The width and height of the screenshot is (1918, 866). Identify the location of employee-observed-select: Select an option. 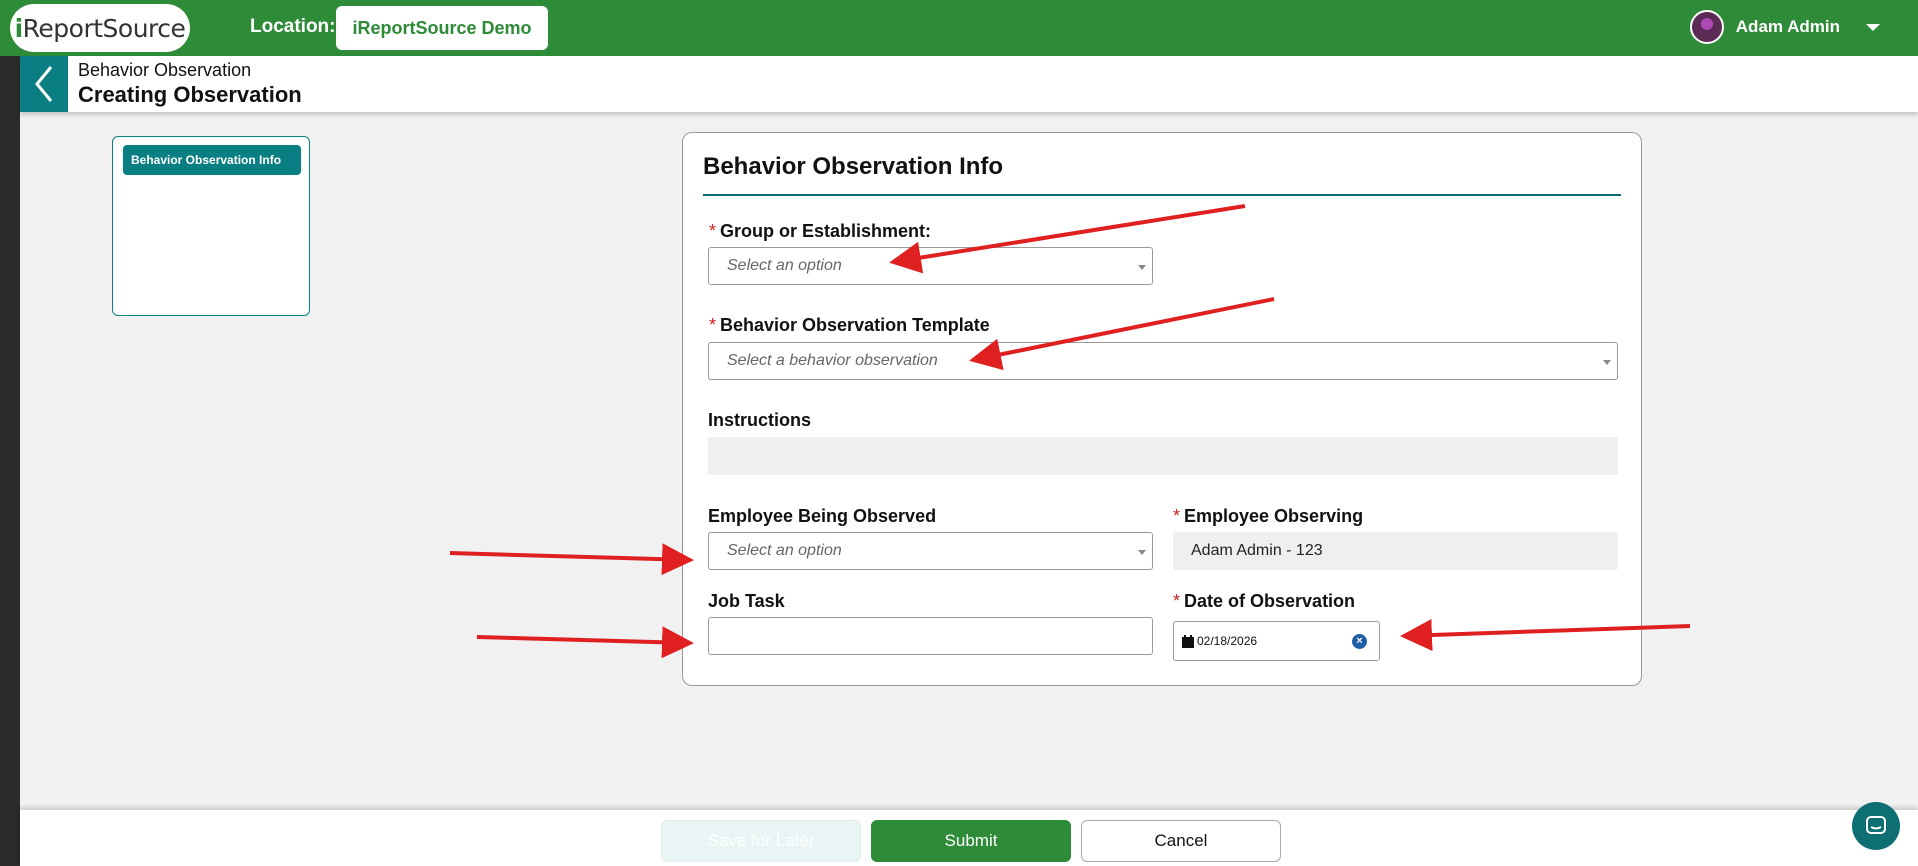
(930, 551).